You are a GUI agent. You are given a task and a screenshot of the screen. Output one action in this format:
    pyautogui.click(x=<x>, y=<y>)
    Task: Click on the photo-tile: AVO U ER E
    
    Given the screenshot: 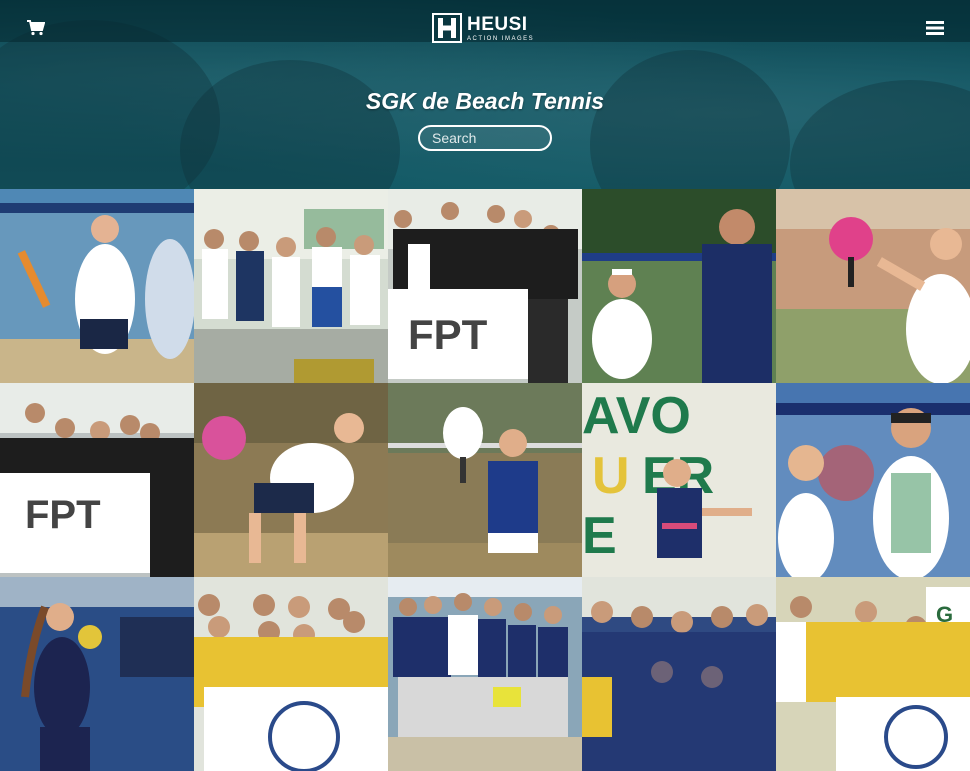 What is the action you would take?
    pyautogui.click(x=679, y=480)
    